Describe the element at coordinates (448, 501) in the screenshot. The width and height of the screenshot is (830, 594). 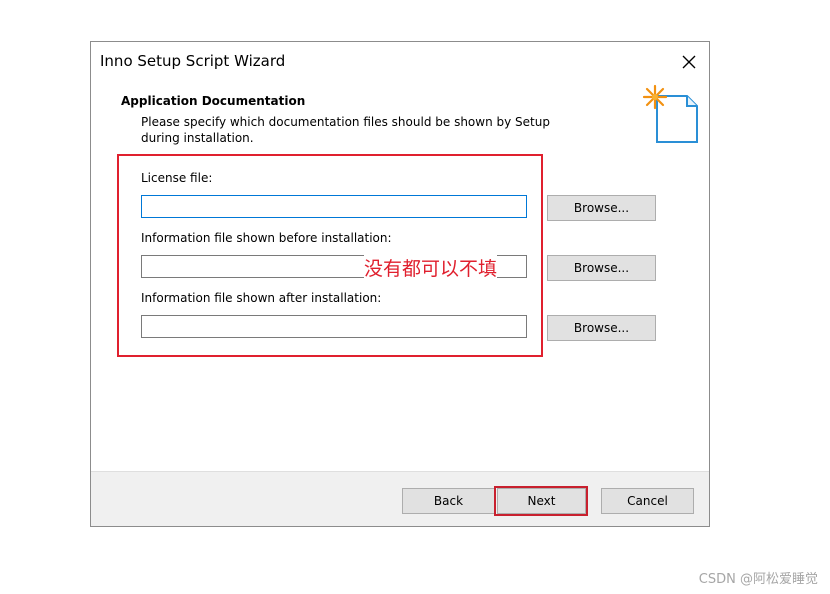
I see `back-button: Back` at that location.